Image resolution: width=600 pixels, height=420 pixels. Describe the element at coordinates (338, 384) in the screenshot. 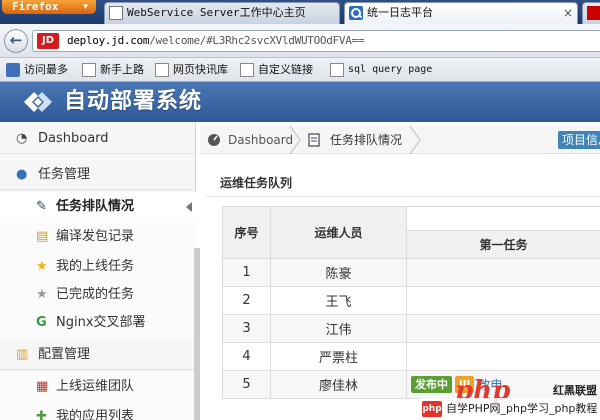

I see `cell-operator: 廖佳林` at that location.